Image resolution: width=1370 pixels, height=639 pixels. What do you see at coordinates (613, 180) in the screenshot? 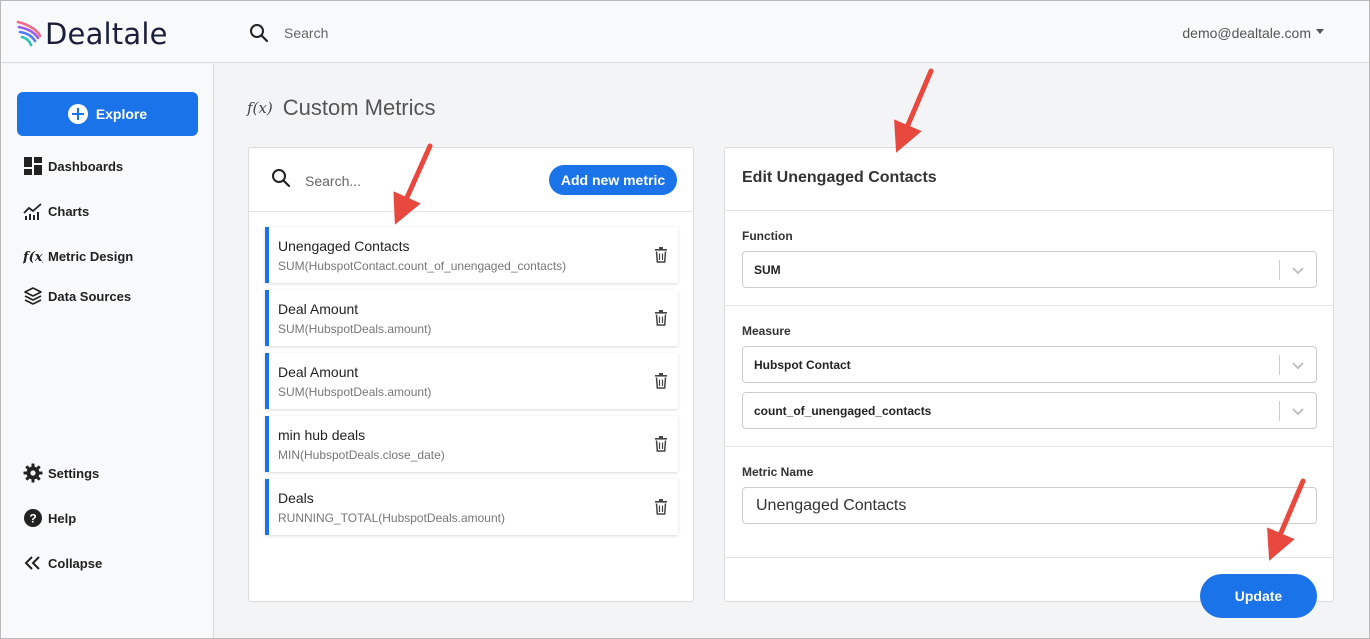
I see `add-new-metric-button: Add new metric` at bounding box center [613, 180].